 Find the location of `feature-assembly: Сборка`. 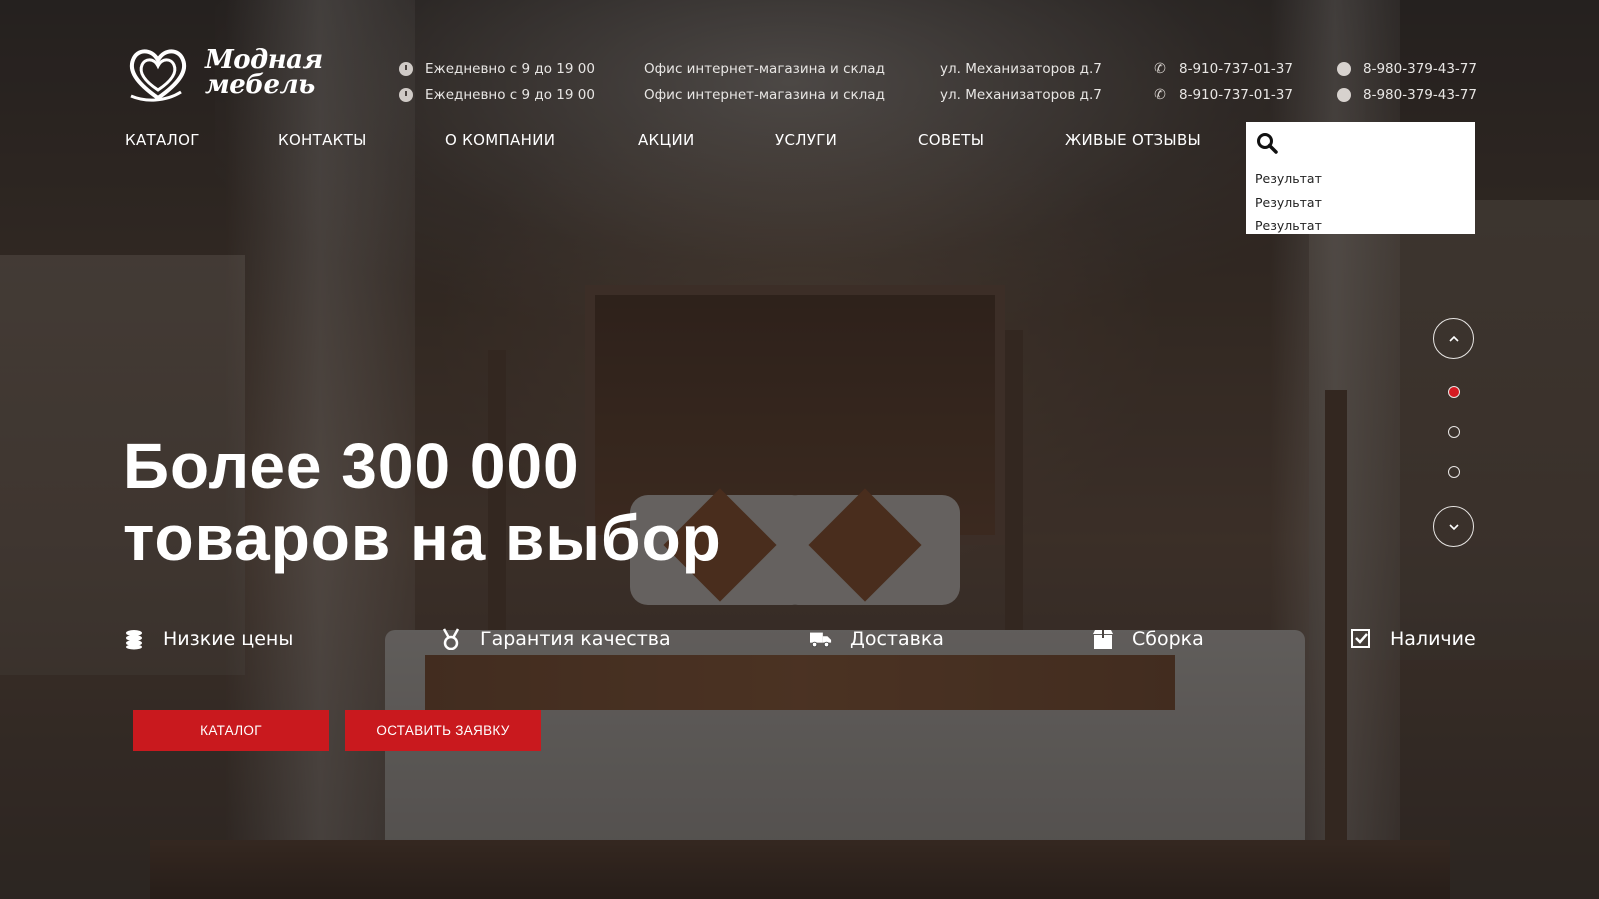

feature-assembly: Сборка is located at coordinates (1148, 639).